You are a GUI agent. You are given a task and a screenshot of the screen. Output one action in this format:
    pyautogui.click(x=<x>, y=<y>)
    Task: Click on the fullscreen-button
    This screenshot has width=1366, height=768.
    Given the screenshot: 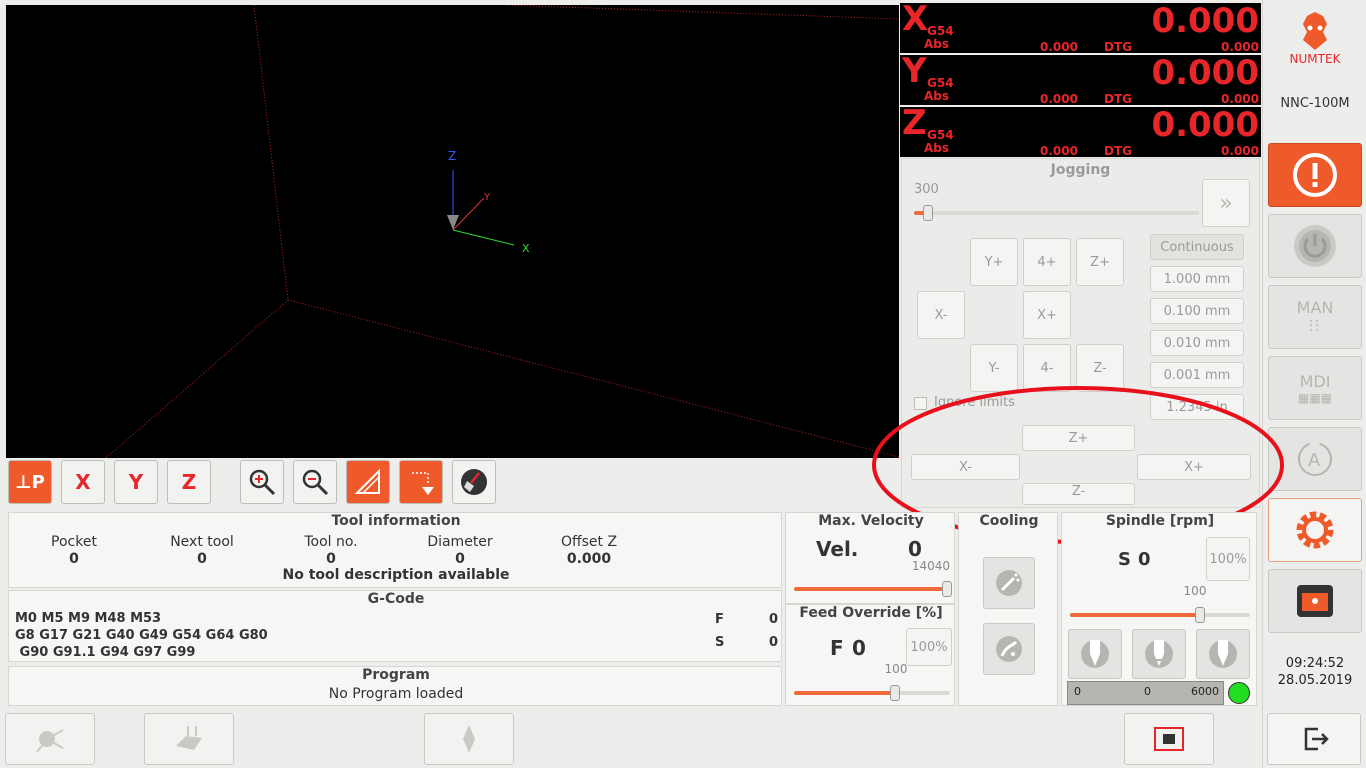 What is the action you would take?
    pyautogui.click(x=1169, y=739)
    